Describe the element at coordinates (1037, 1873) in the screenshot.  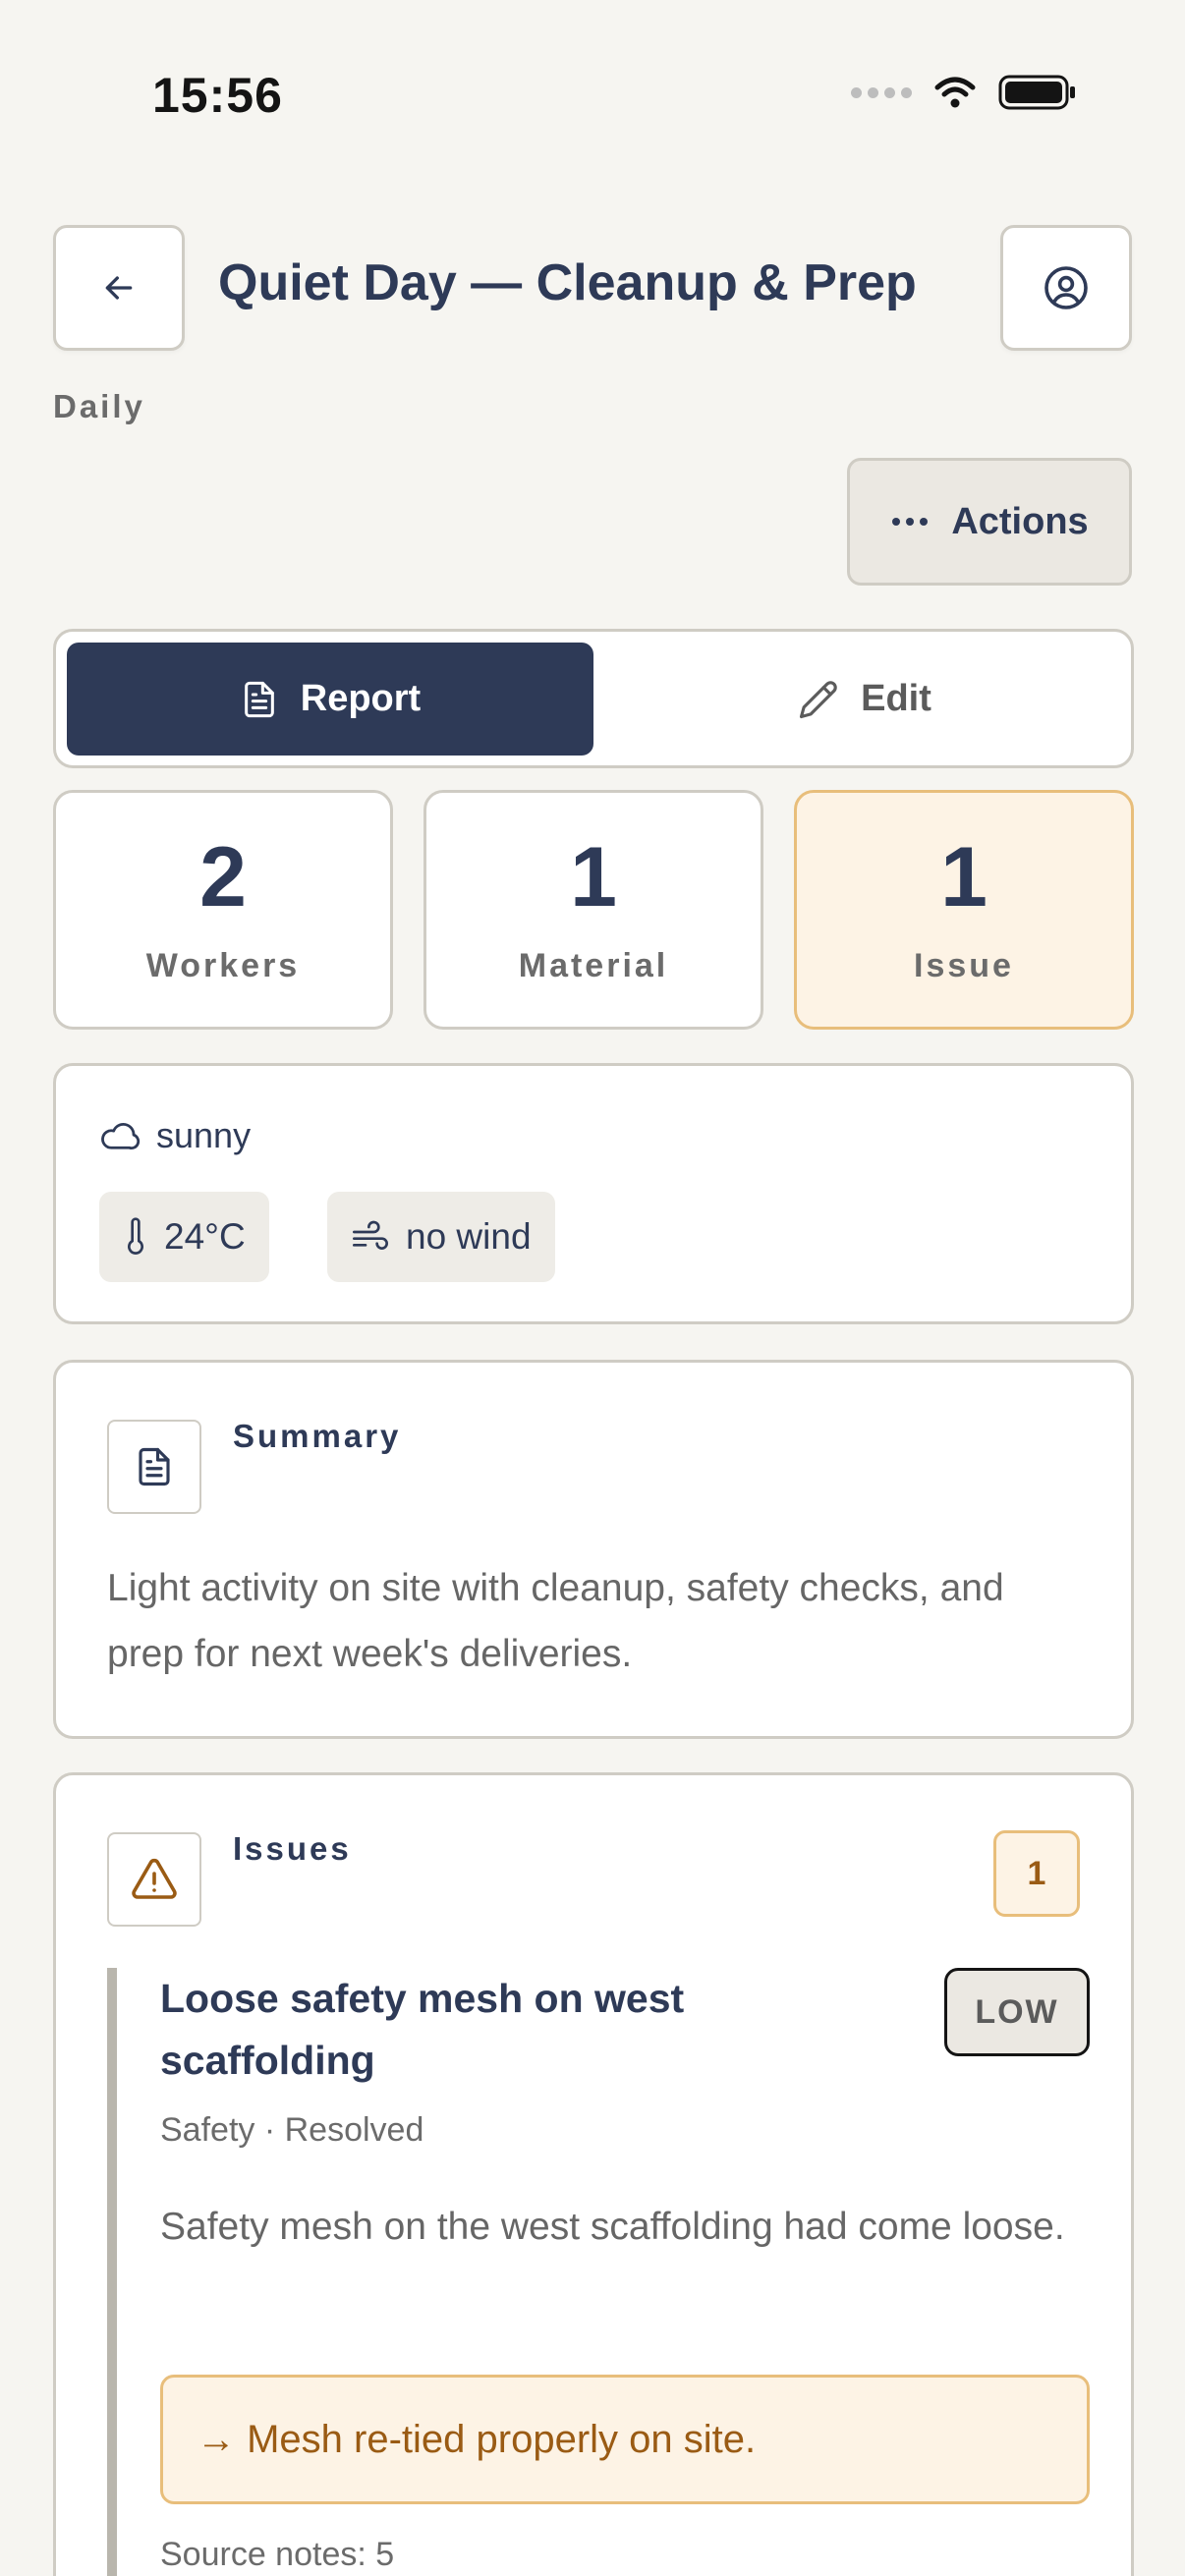
I see `issues-count-badge: 1` at that location.